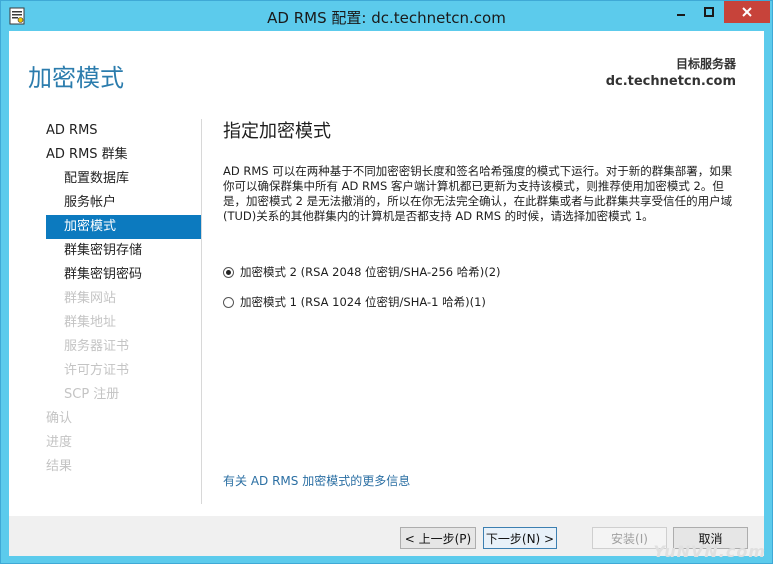 The height and width of the screenshot is (564, 773). I want to click on close-button, so click(747, 12).